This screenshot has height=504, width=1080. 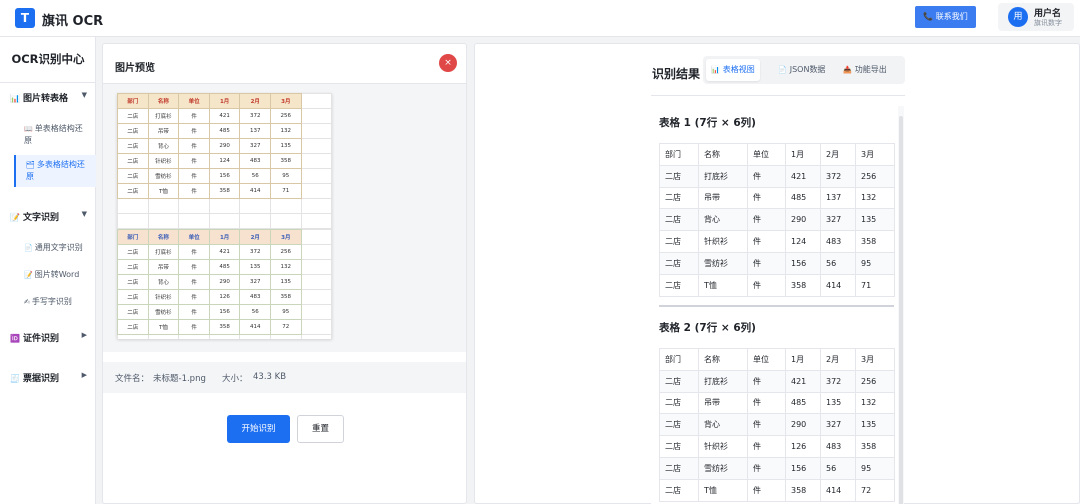 What do you see at coordinates (255, 312) in the screenshot?
I see `image-table-cell: 56` at bounding box center [255, 312].